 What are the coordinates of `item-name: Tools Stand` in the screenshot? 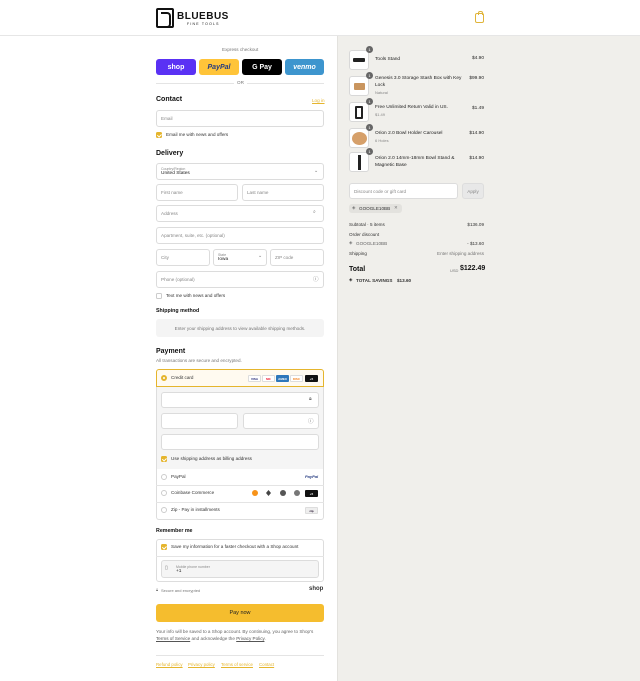 It's located at (388, 59).